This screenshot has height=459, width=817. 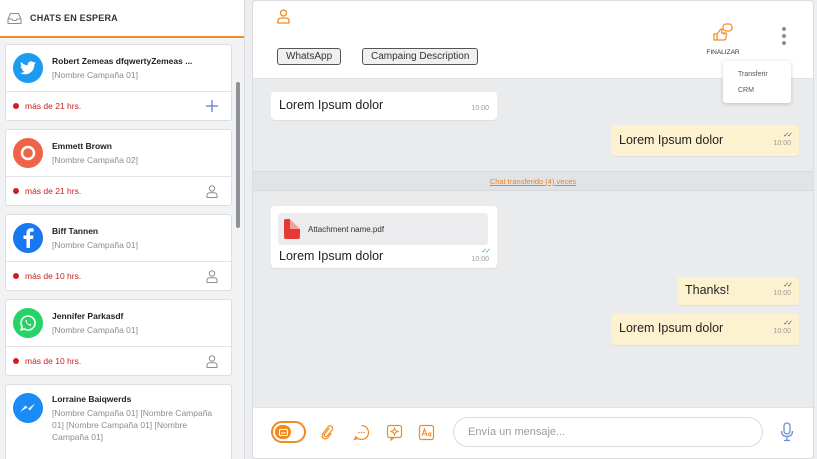 I want to click on attachment: Attachment name.pdf, so click(x=383, y=229).